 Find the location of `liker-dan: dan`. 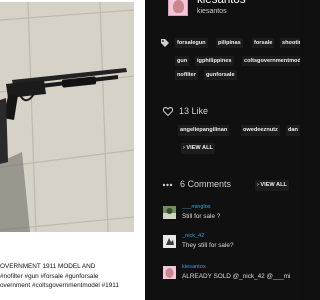

liker-dan: dan is located at coordinates (293, 130).